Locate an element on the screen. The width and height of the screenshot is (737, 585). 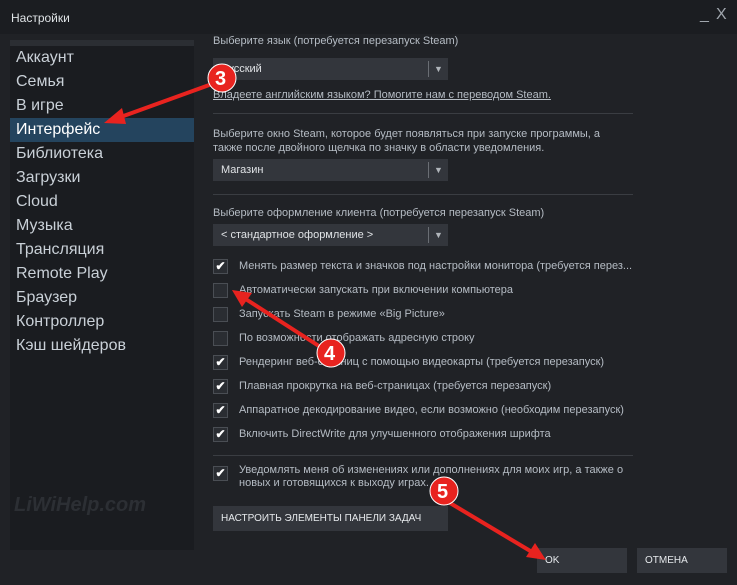
annotation-badge-5: 5 is located at coordinates (444, 491).